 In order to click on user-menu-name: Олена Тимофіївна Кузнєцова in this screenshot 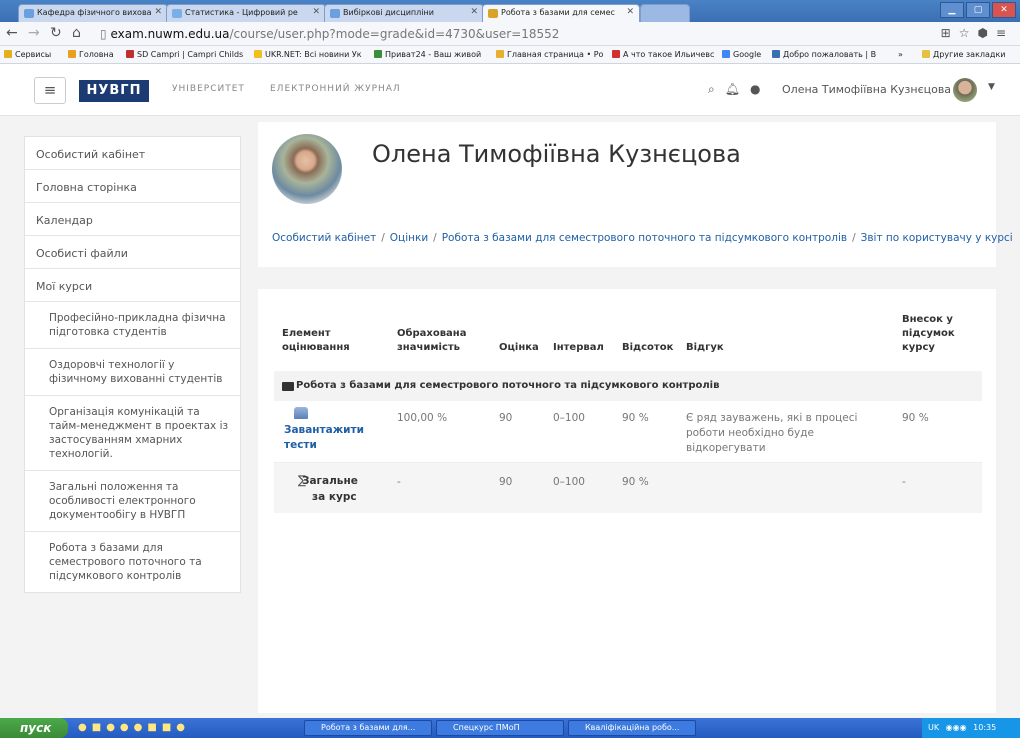, I will do `click(866, 89)`.